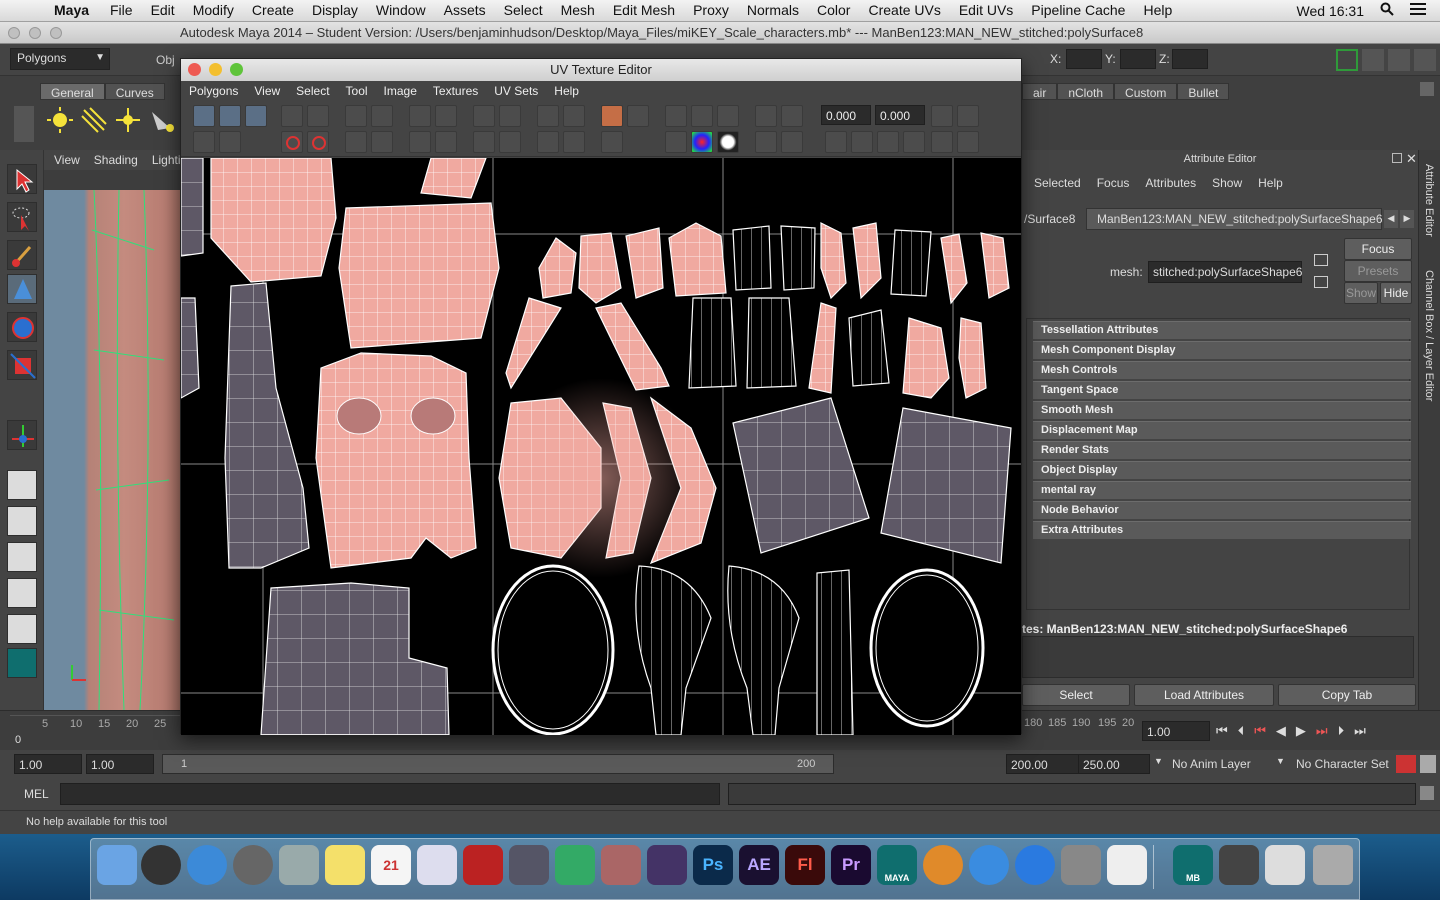 This screenshot has width=1440, height=900. I want to click on grid-uv-icon, so click(446, 116).